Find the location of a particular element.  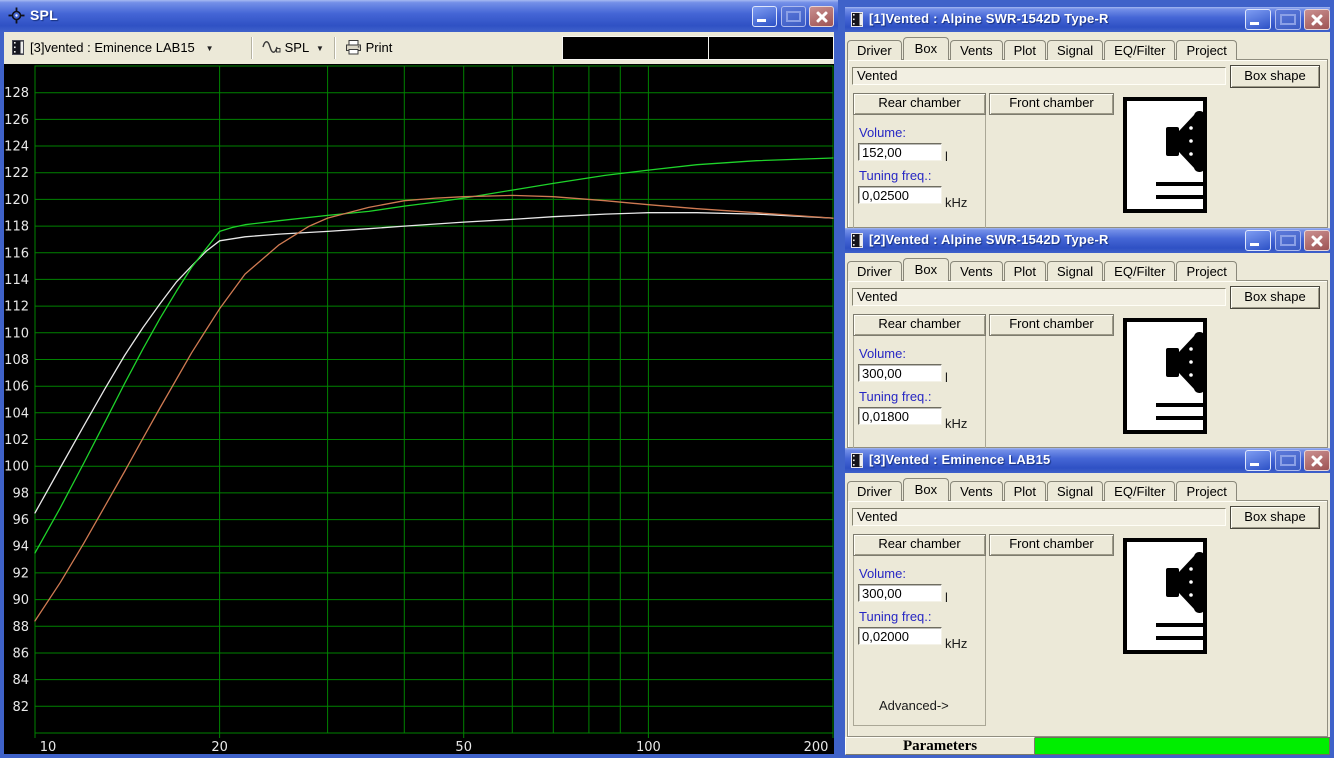

window-title: [1]Vented : Alpine SWR-1542D Type-R is located at coordinates (989, 18).